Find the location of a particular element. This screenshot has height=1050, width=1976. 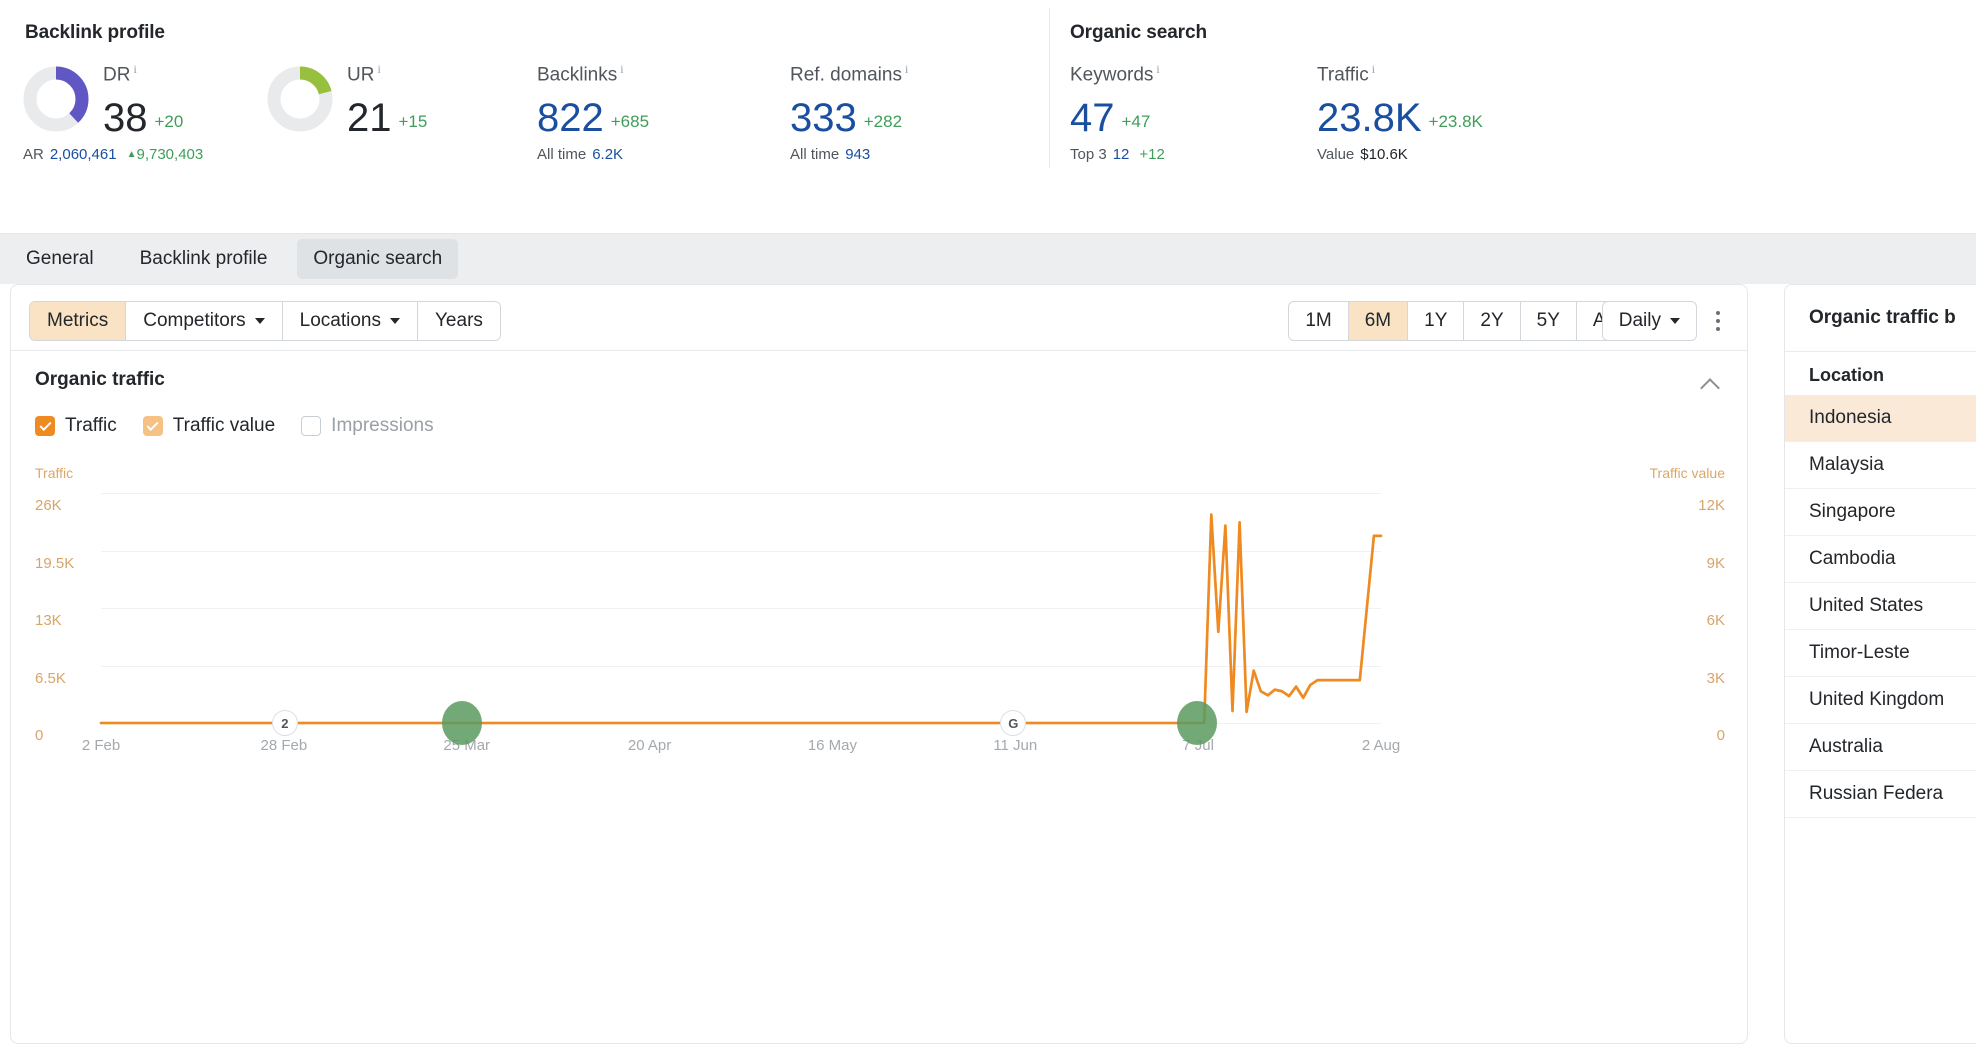

metric-dr-delta: +20 is located at coordinates (169, 122).